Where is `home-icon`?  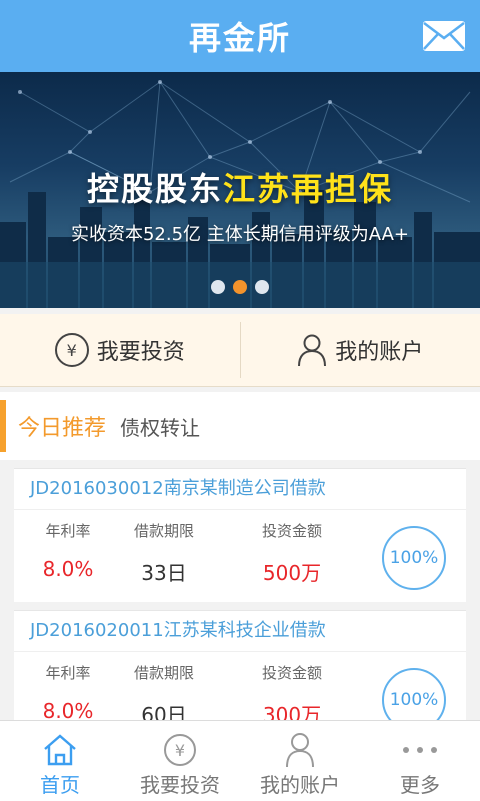 home-icon is located at coordinates (60, 750).